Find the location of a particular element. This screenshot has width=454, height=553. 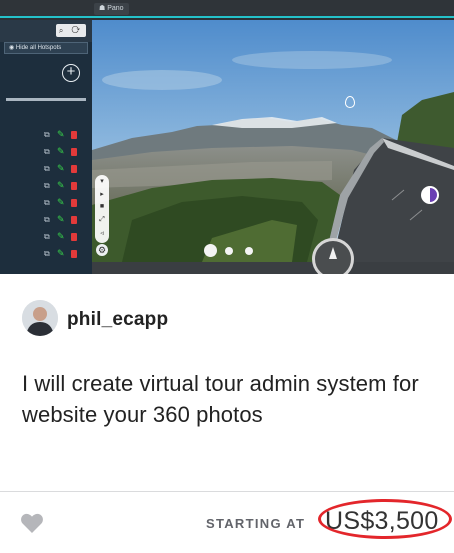

admin-toolbar: ⌕ ⟳ is located at coordinates (46, 31).